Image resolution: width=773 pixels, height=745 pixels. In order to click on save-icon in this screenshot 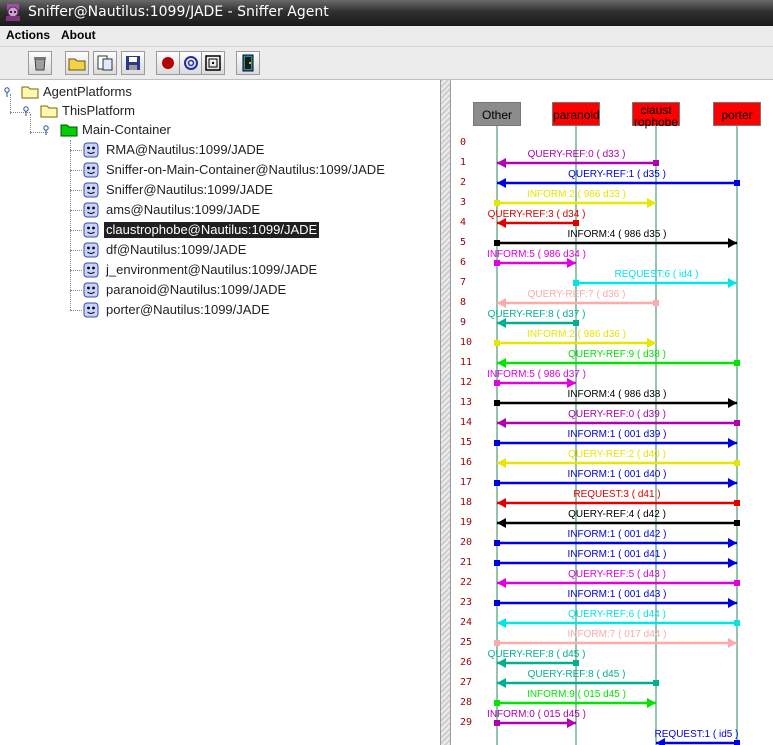, I will do `click(133, 63)`.